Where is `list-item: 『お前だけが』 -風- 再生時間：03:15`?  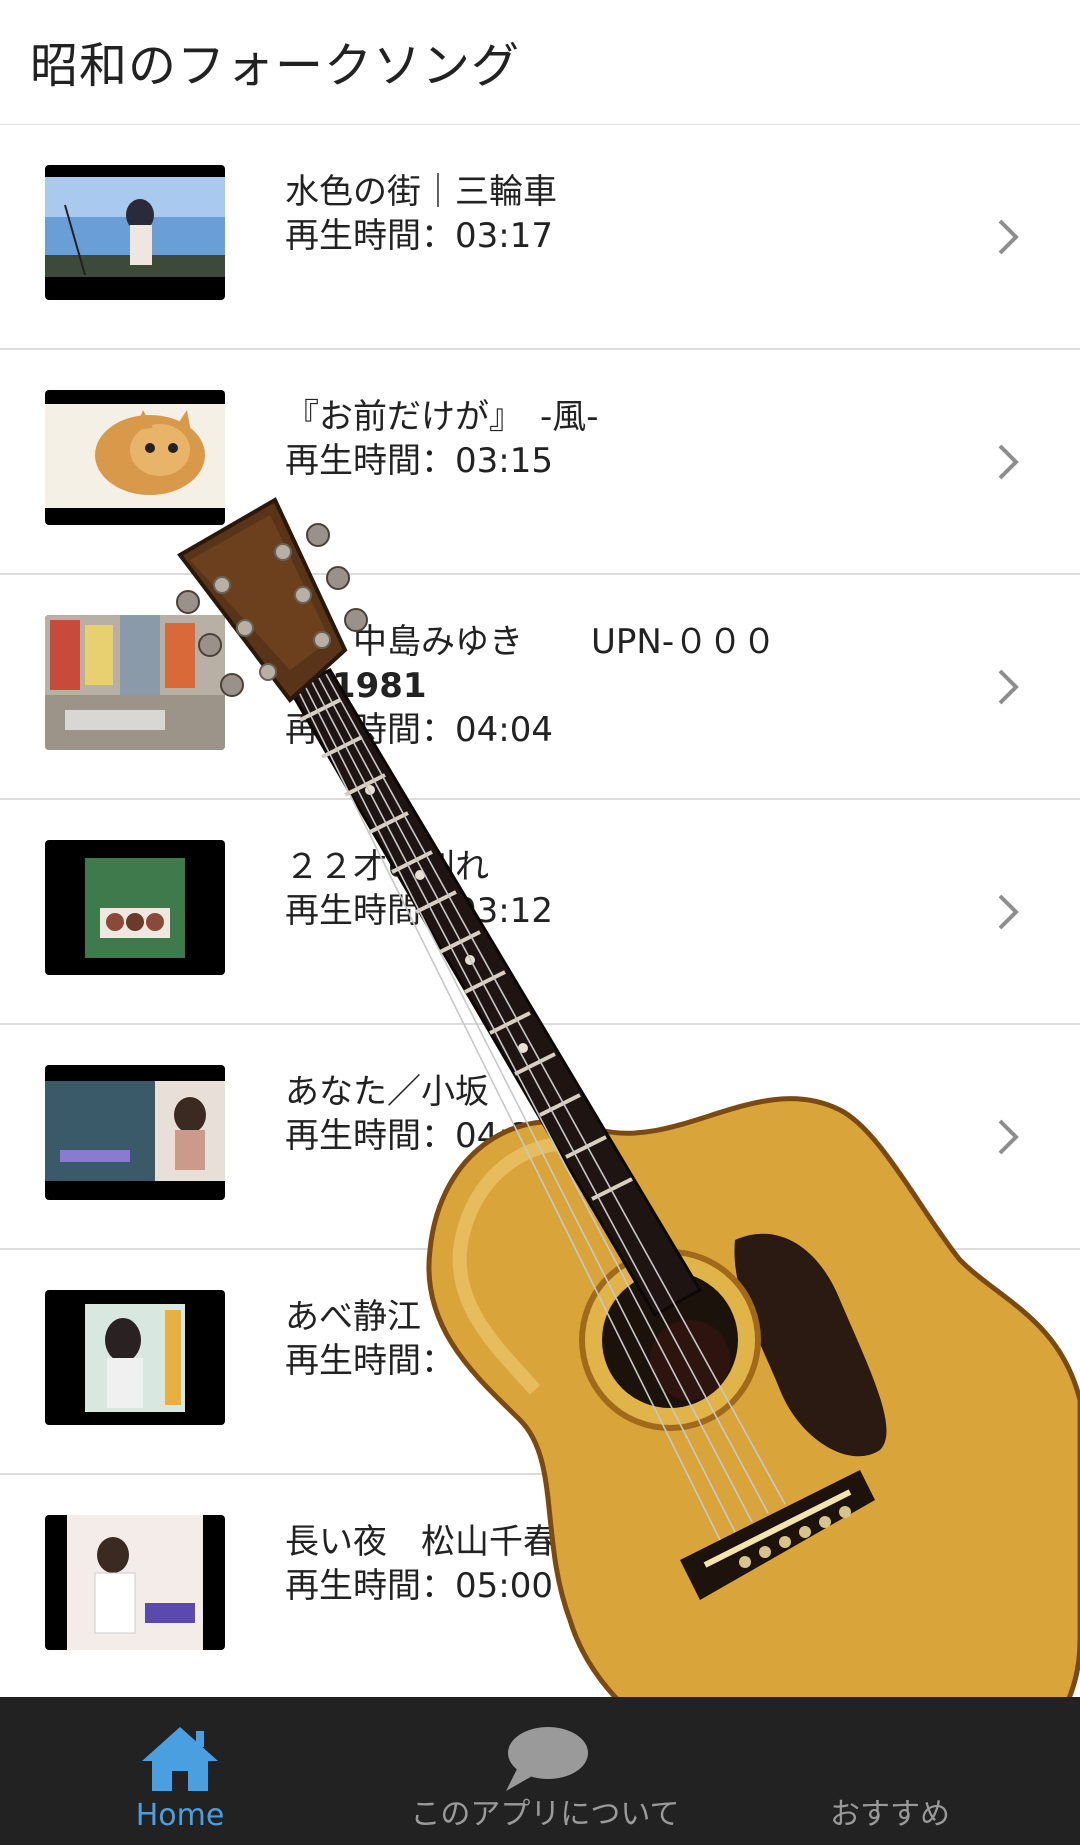 list-item: 『お前だけが』 -風- 再生時間：03:15 is located at coordinates (540, 462).